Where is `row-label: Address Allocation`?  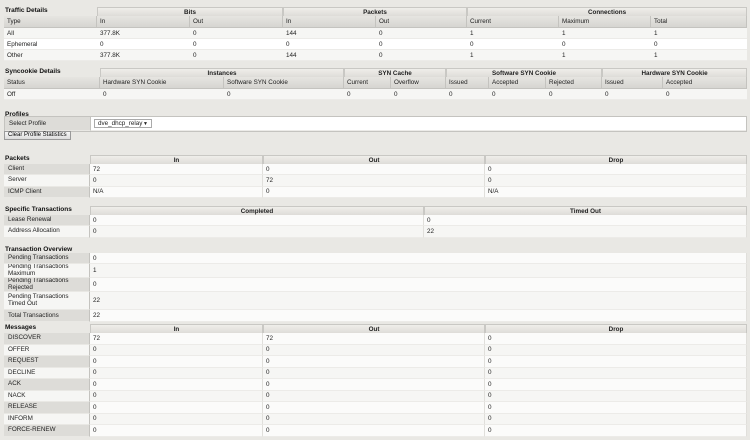
row-label: Address Allocation is located at coordinates (47, 232).